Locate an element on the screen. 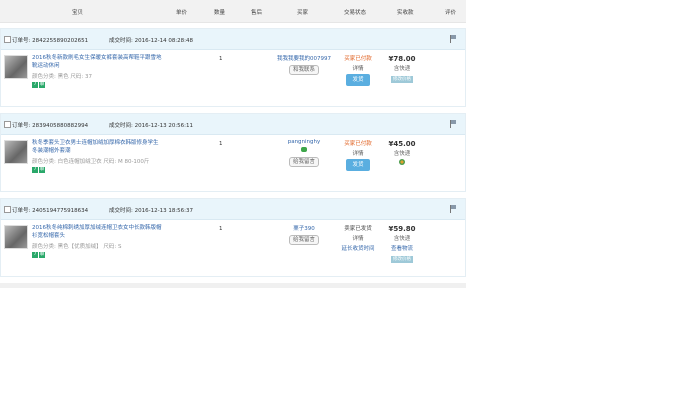 The width and height of the screenshot is (700, 394). price-cell: ¥59.80 含快递 查看物流 修改价格 is located at coordinates (402, 244).